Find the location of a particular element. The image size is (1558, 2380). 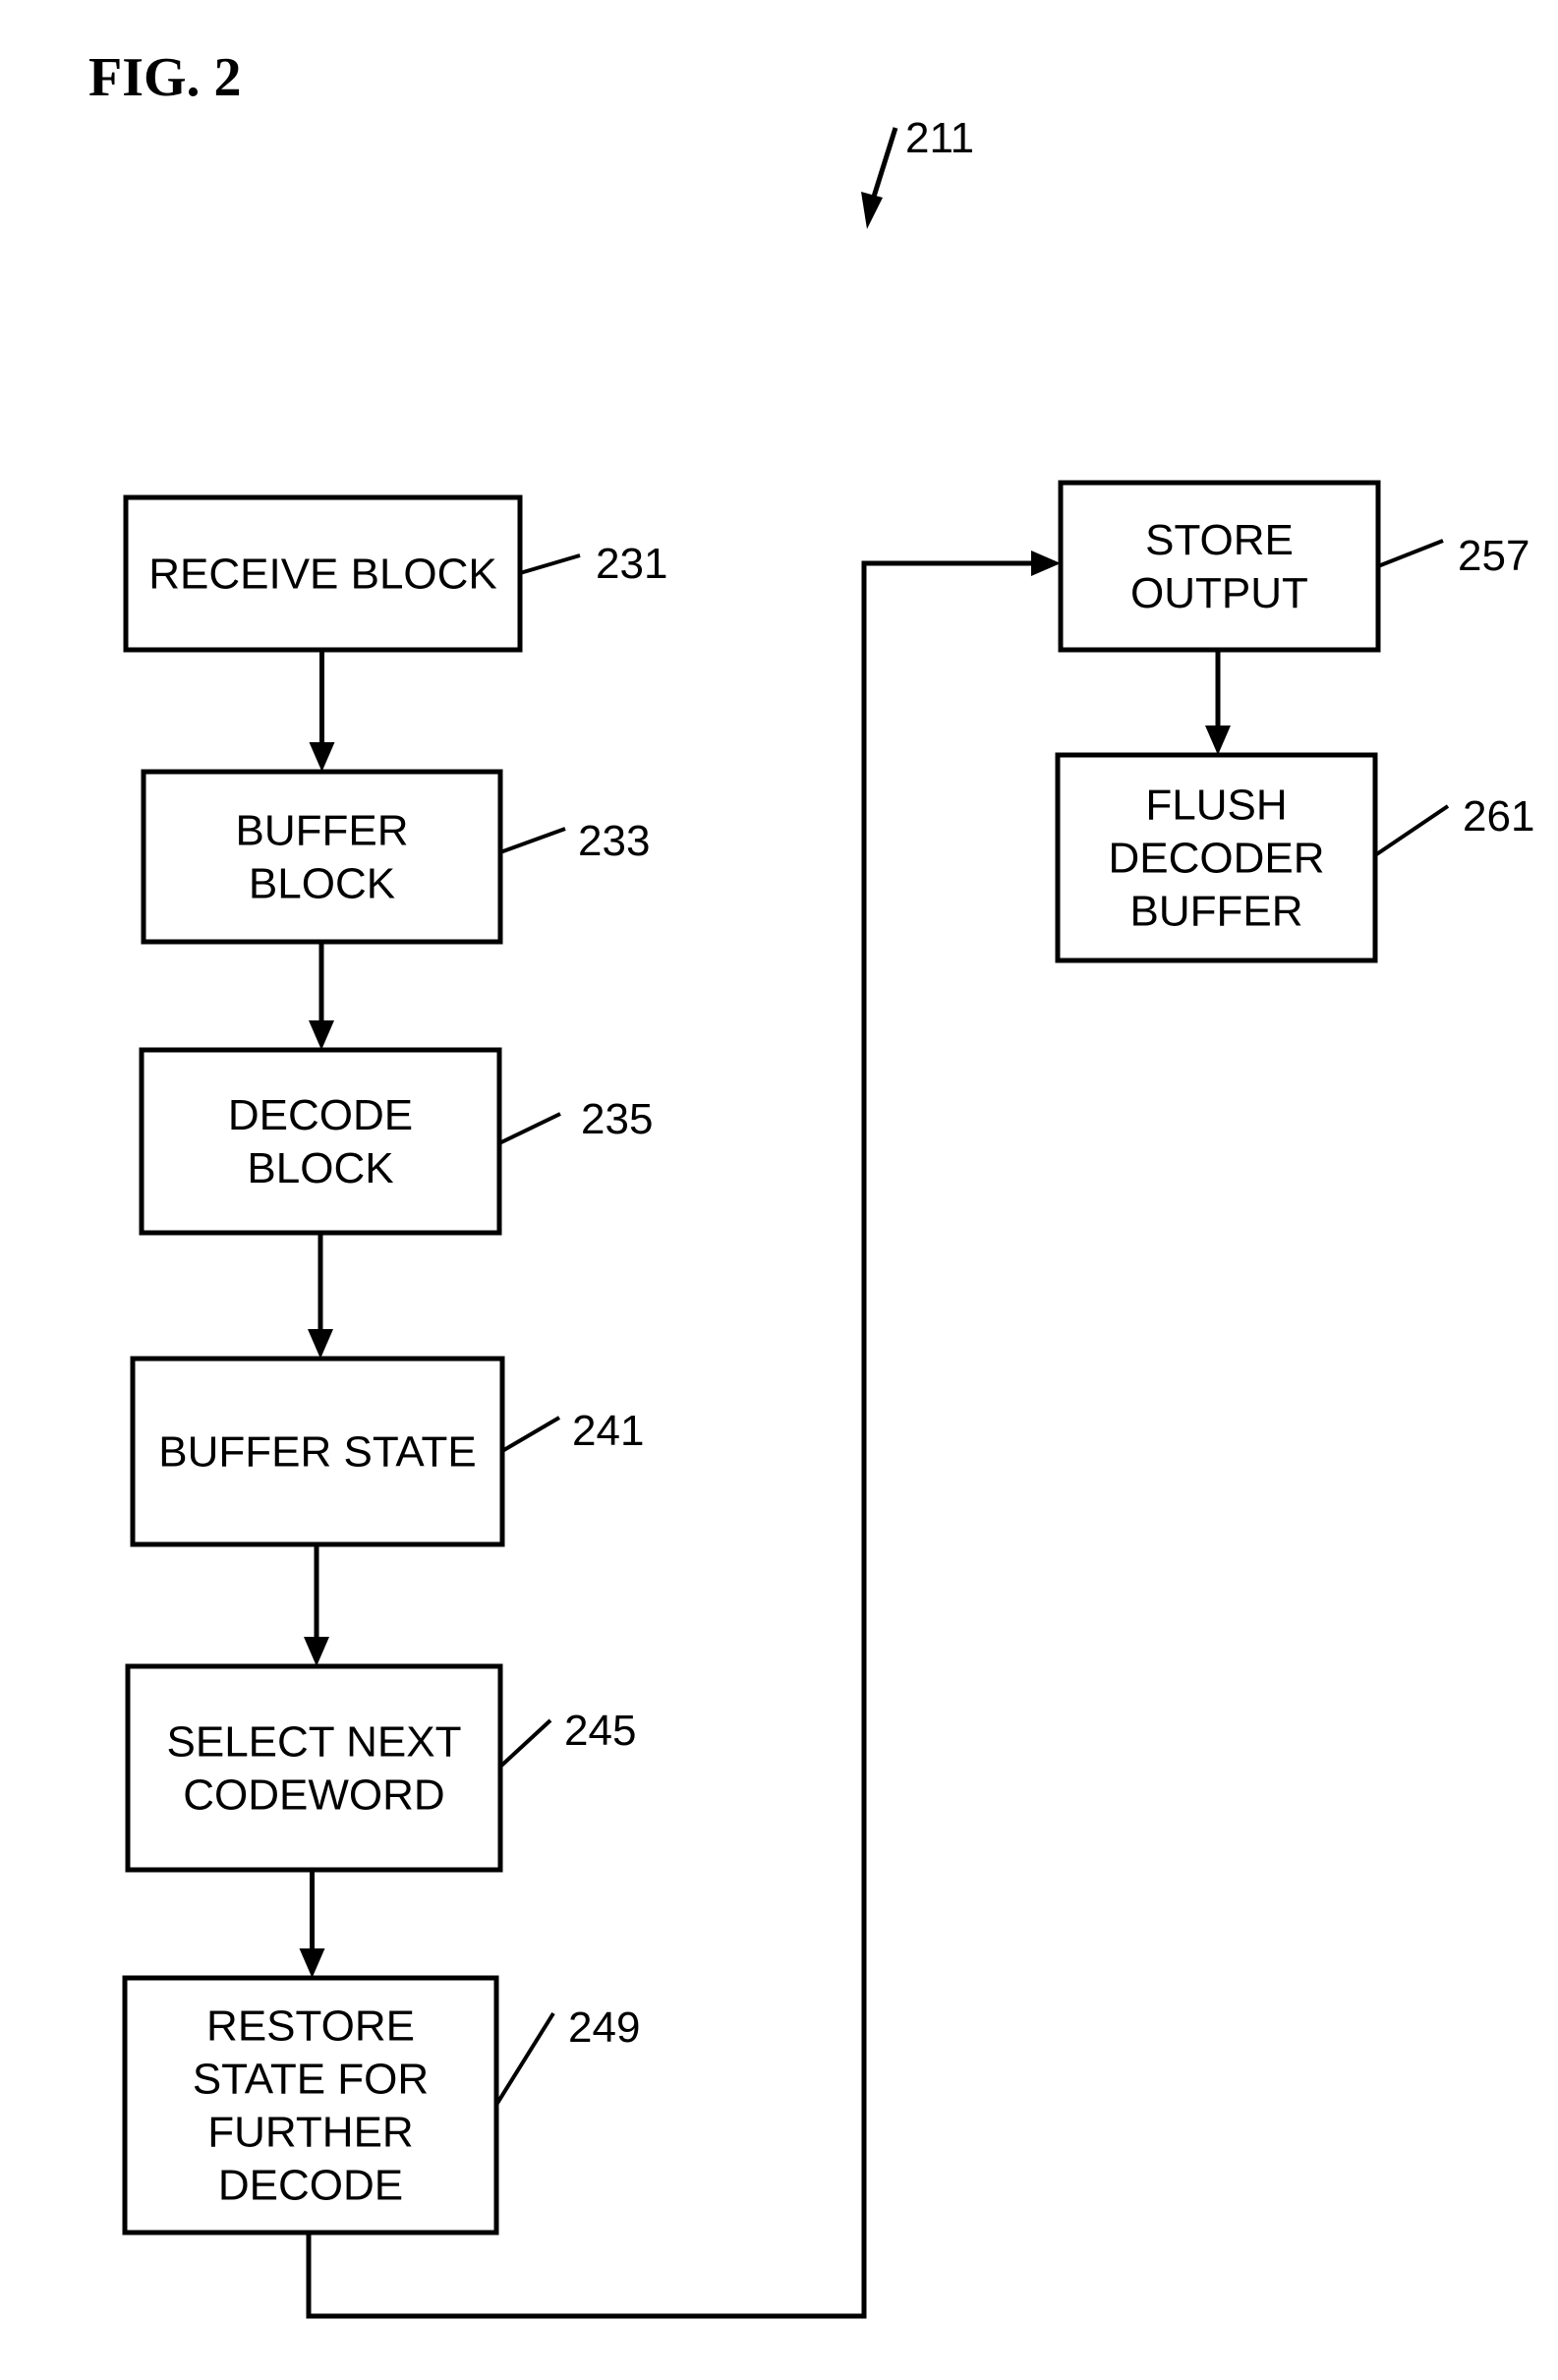

step-231: RECEIVE BLOCK 231 is located at coordinates (395, 573).